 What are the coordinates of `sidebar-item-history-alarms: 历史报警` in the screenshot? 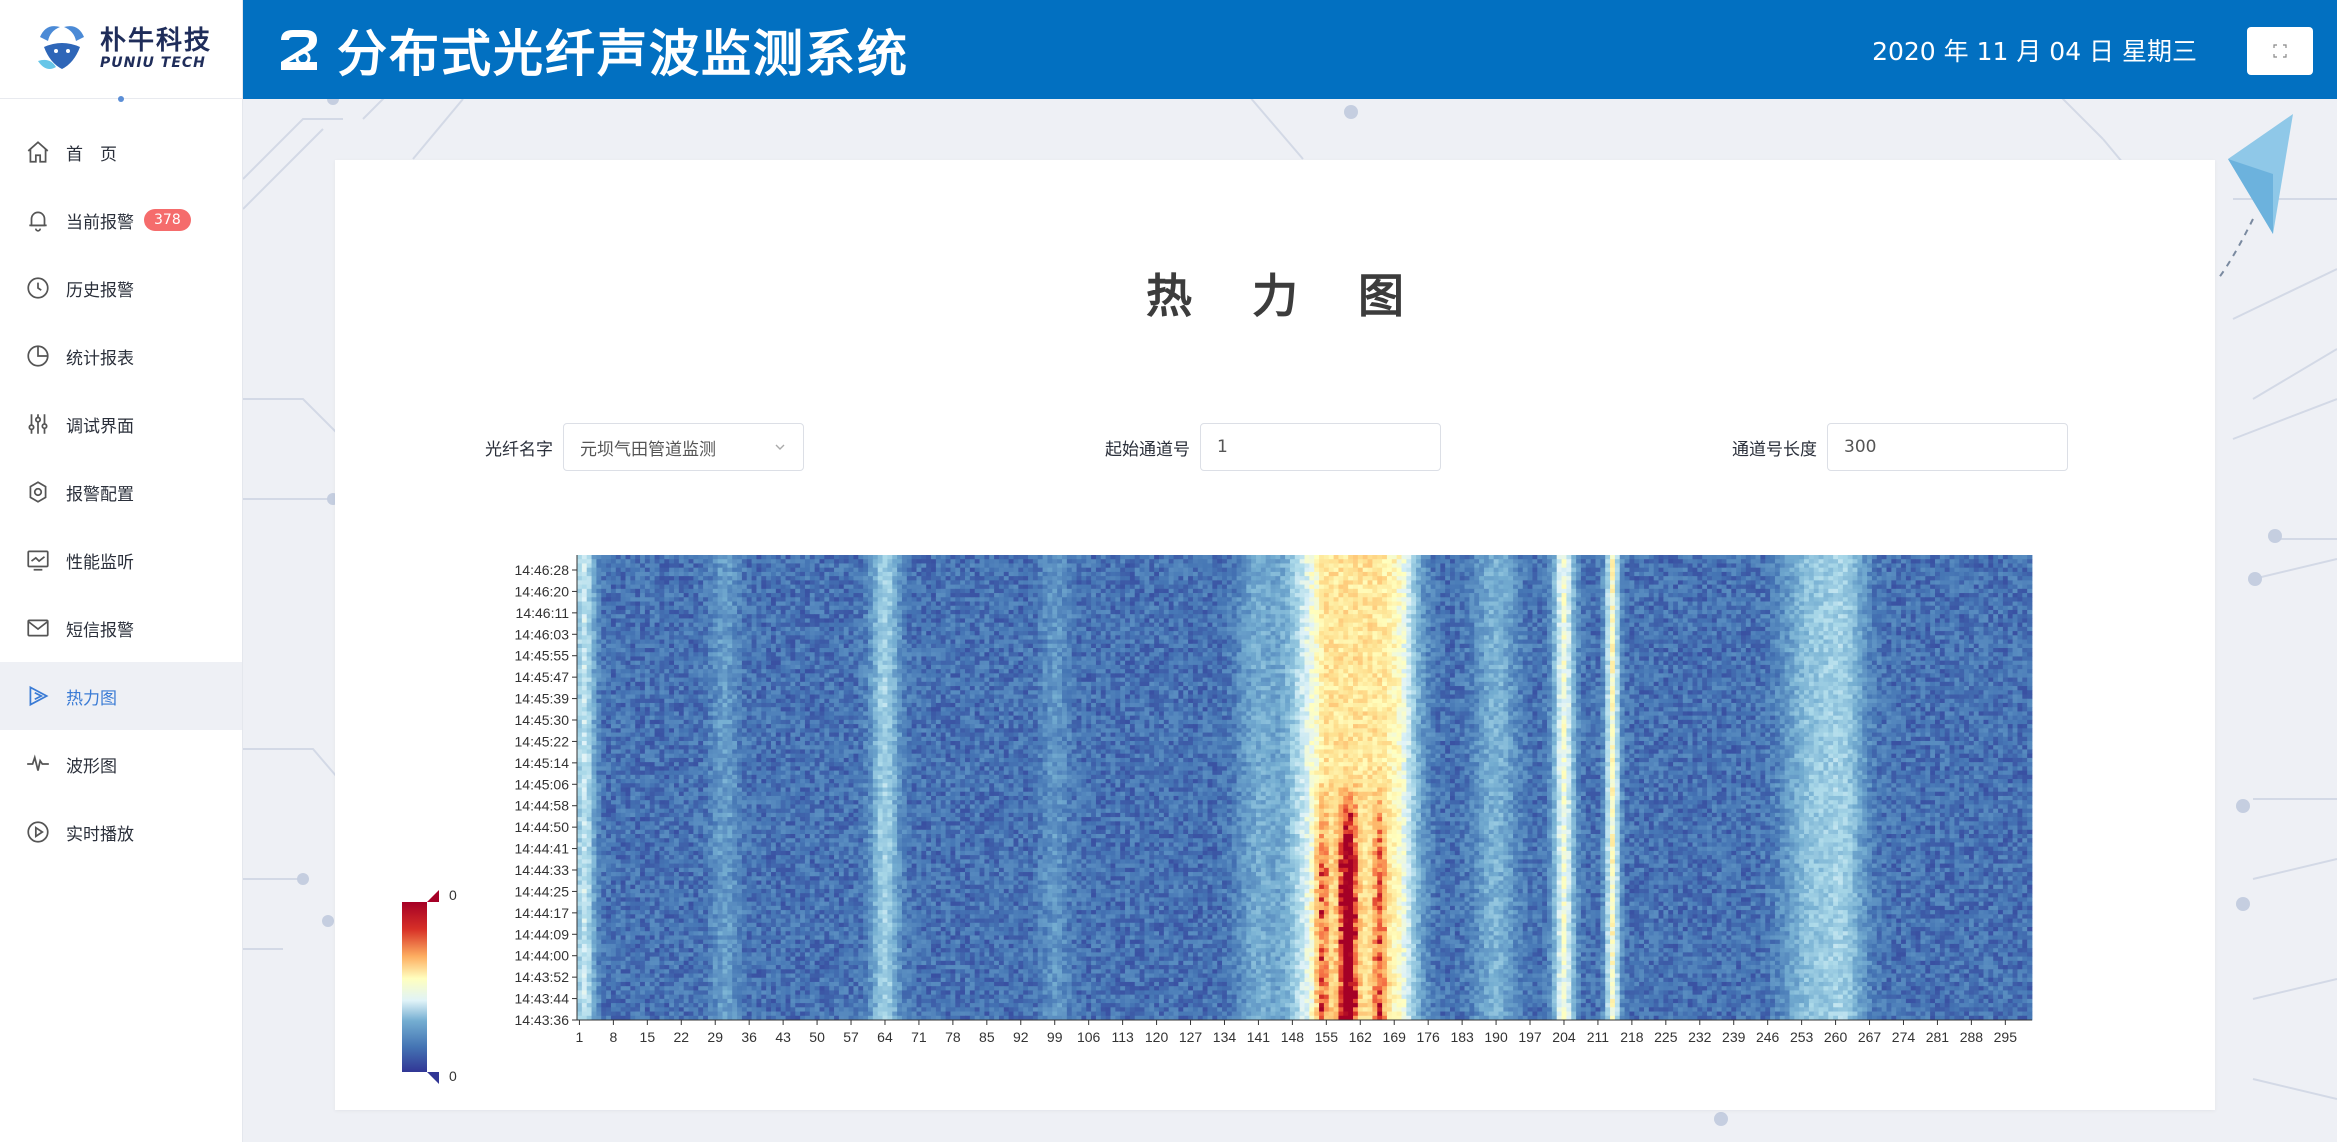 It's located at (121, 288).